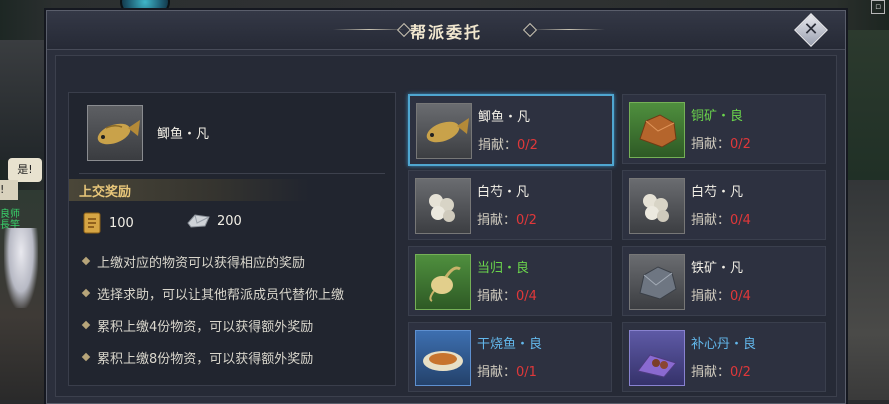  Describe the element at coordinates (865, 290) in the screenshot. I see `ground-right` at that location.